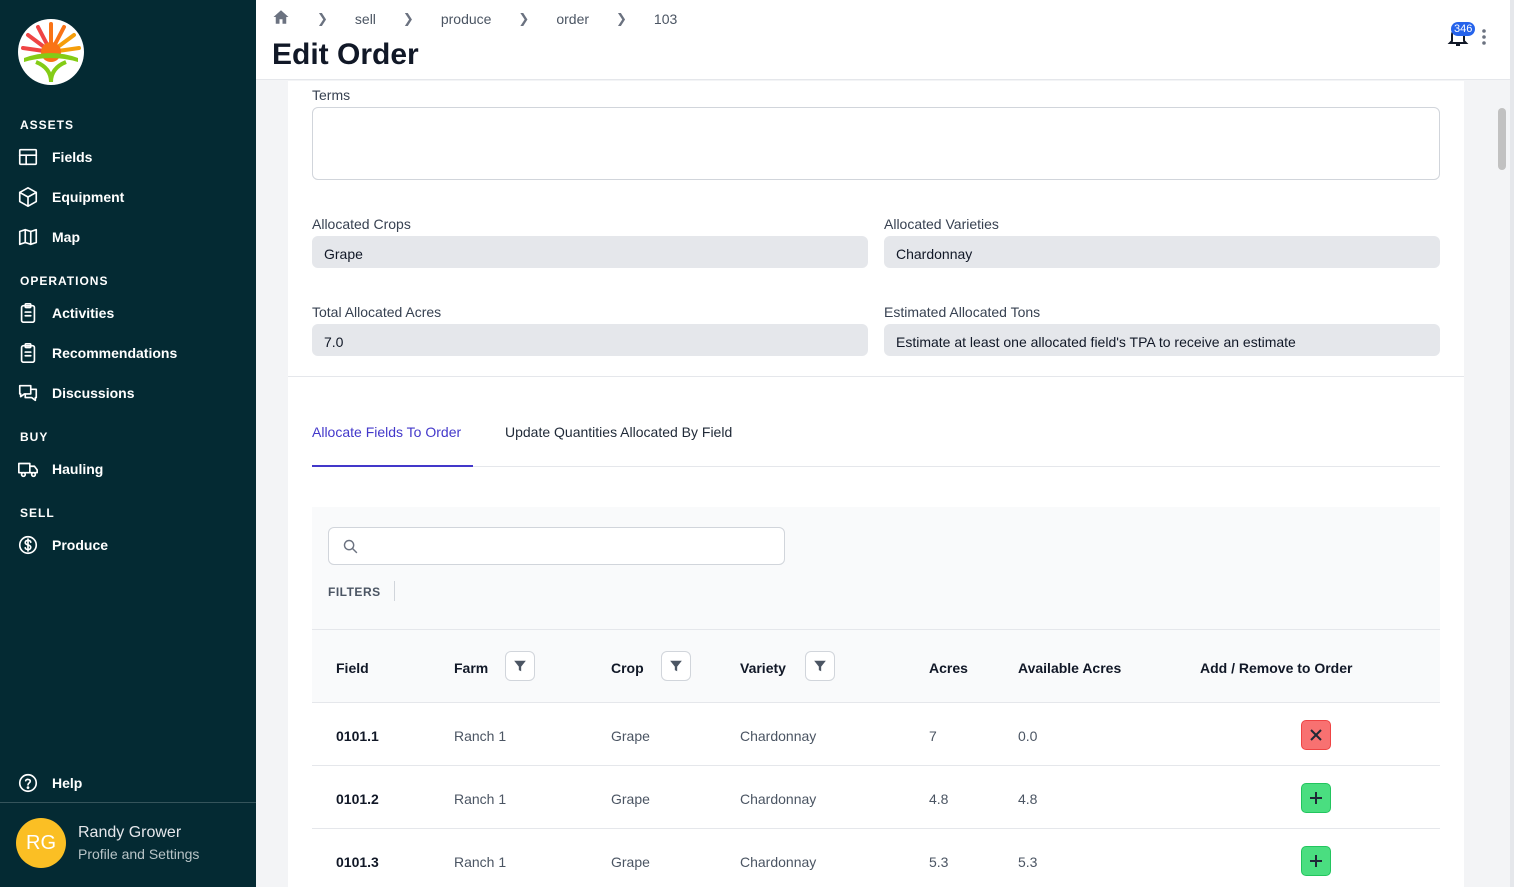 Image resolution: width=1514 pixels, height=887 pixels. What do you see at coordinates (107, 843) in the screenshot?
I see `profile-menu: RG Randy Grower Profile and Settings` at bounding box center [107, 843].